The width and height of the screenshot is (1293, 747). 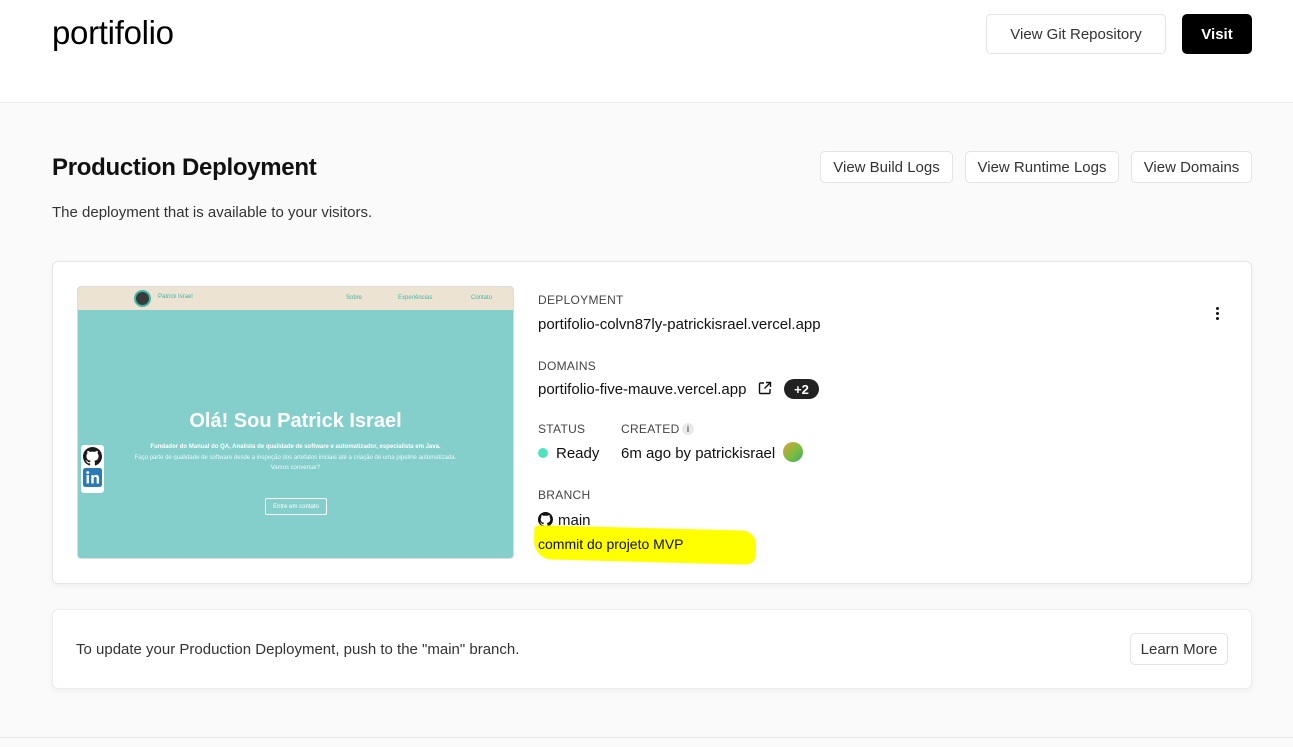 I want to click on view-git-repository-button: View Git Repository, so click(x=1076, y=34).